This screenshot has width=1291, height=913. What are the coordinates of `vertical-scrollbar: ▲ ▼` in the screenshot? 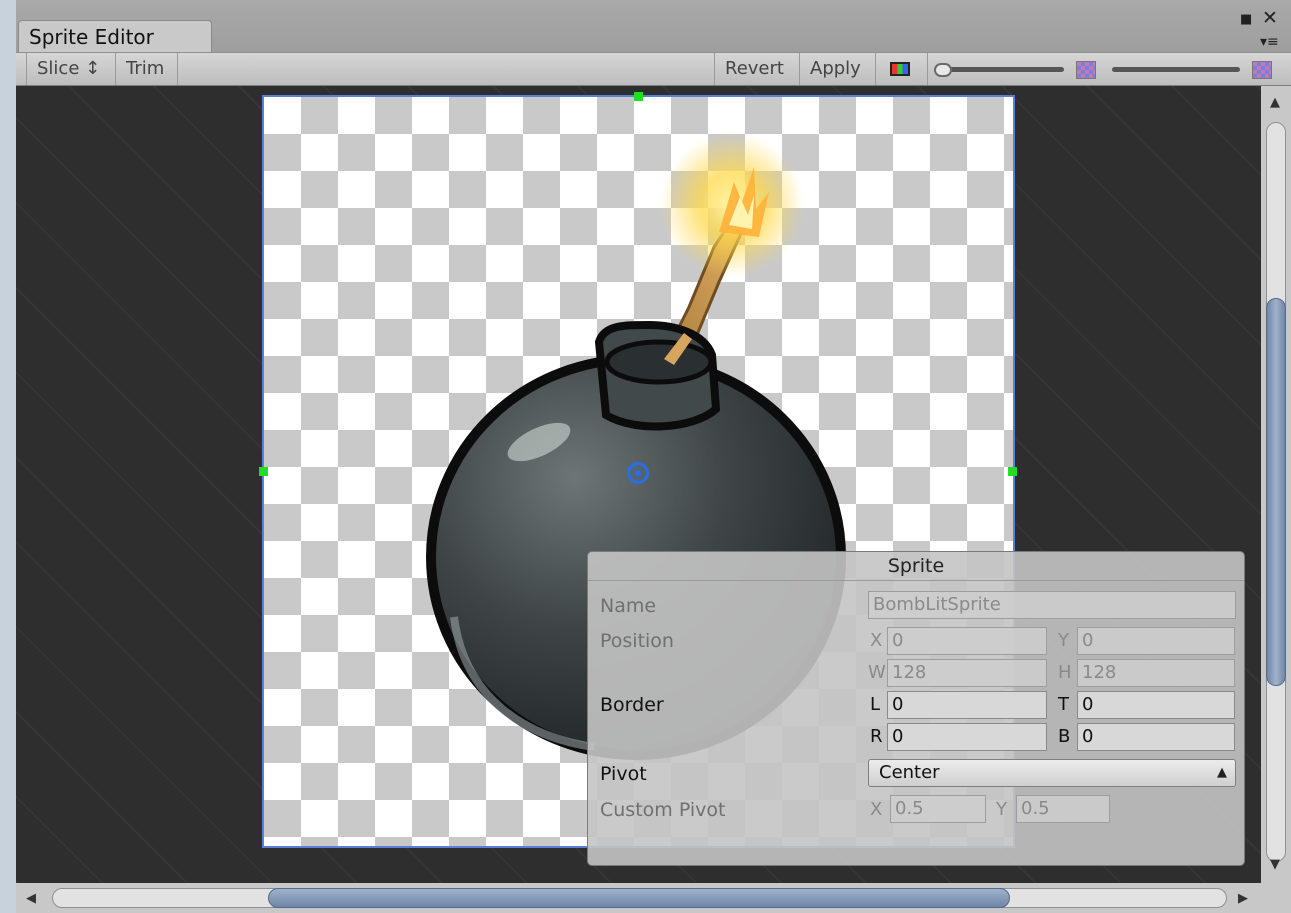 It's located at (1276, 484).